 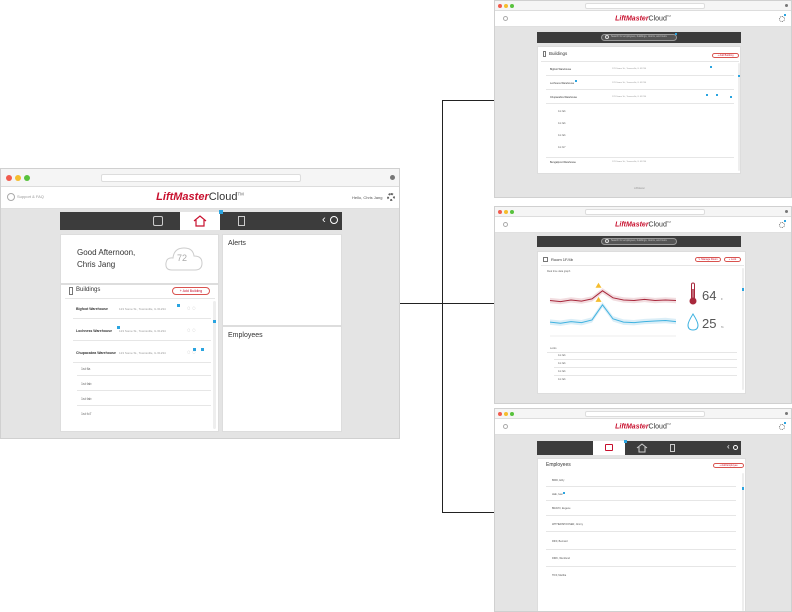 What do you see at coordinates (562, 83) in the screenshot?
I see `building-name: Lochness Warehouse` at bounding box center [562, 83].